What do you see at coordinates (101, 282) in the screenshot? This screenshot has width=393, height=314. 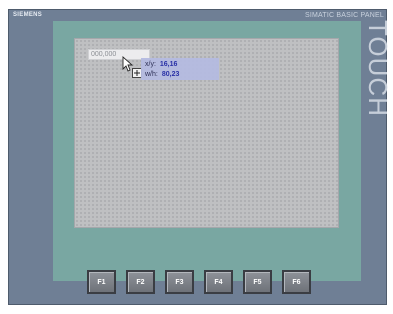 I see `f1-key: F1` at bounding box center [101, 282].